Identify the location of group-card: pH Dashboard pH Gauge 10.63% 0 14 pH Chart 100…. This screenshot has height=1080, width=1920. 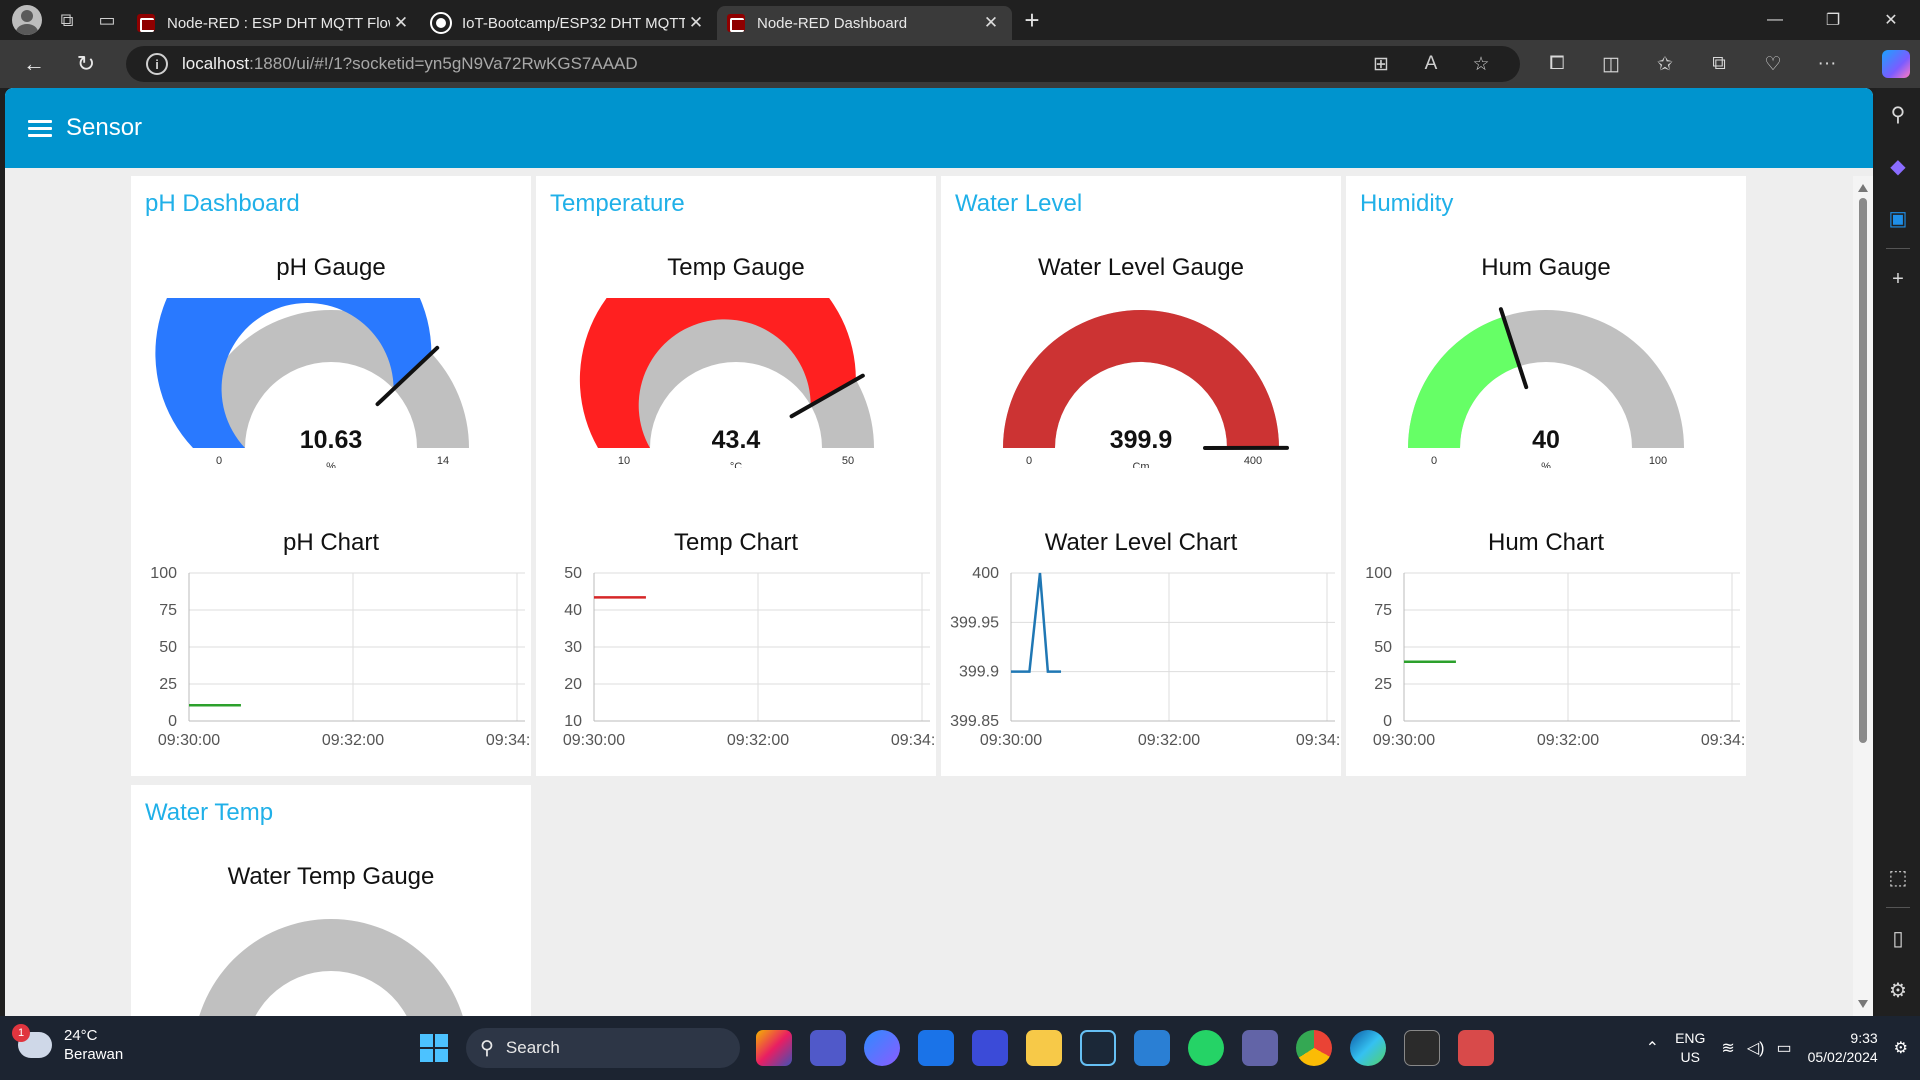
(331, 476).